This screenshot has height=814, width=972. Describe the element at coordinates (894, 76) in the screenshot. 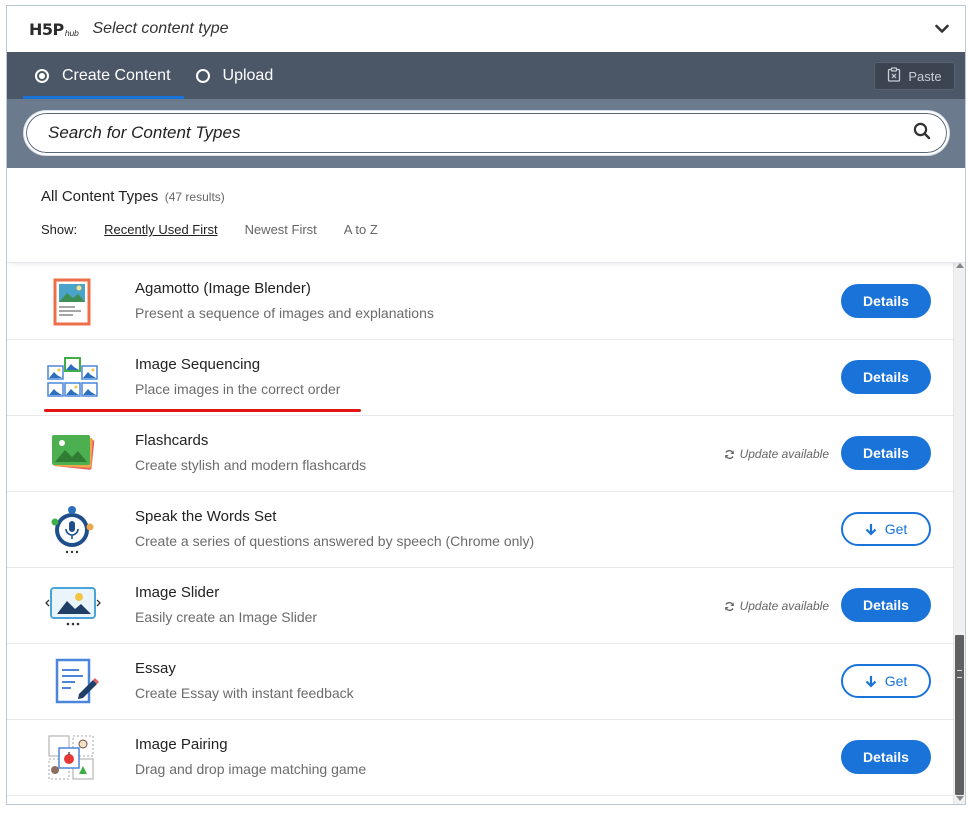

I see `clipboard-icon` at that location.